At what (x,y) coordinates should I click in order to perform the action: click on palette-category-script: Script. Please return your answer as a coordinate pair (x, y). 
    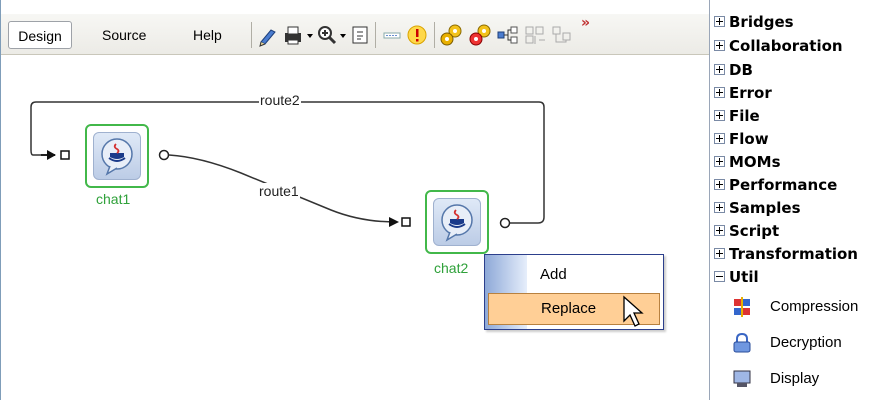
    Looking at the image, I should click on (746, 231).